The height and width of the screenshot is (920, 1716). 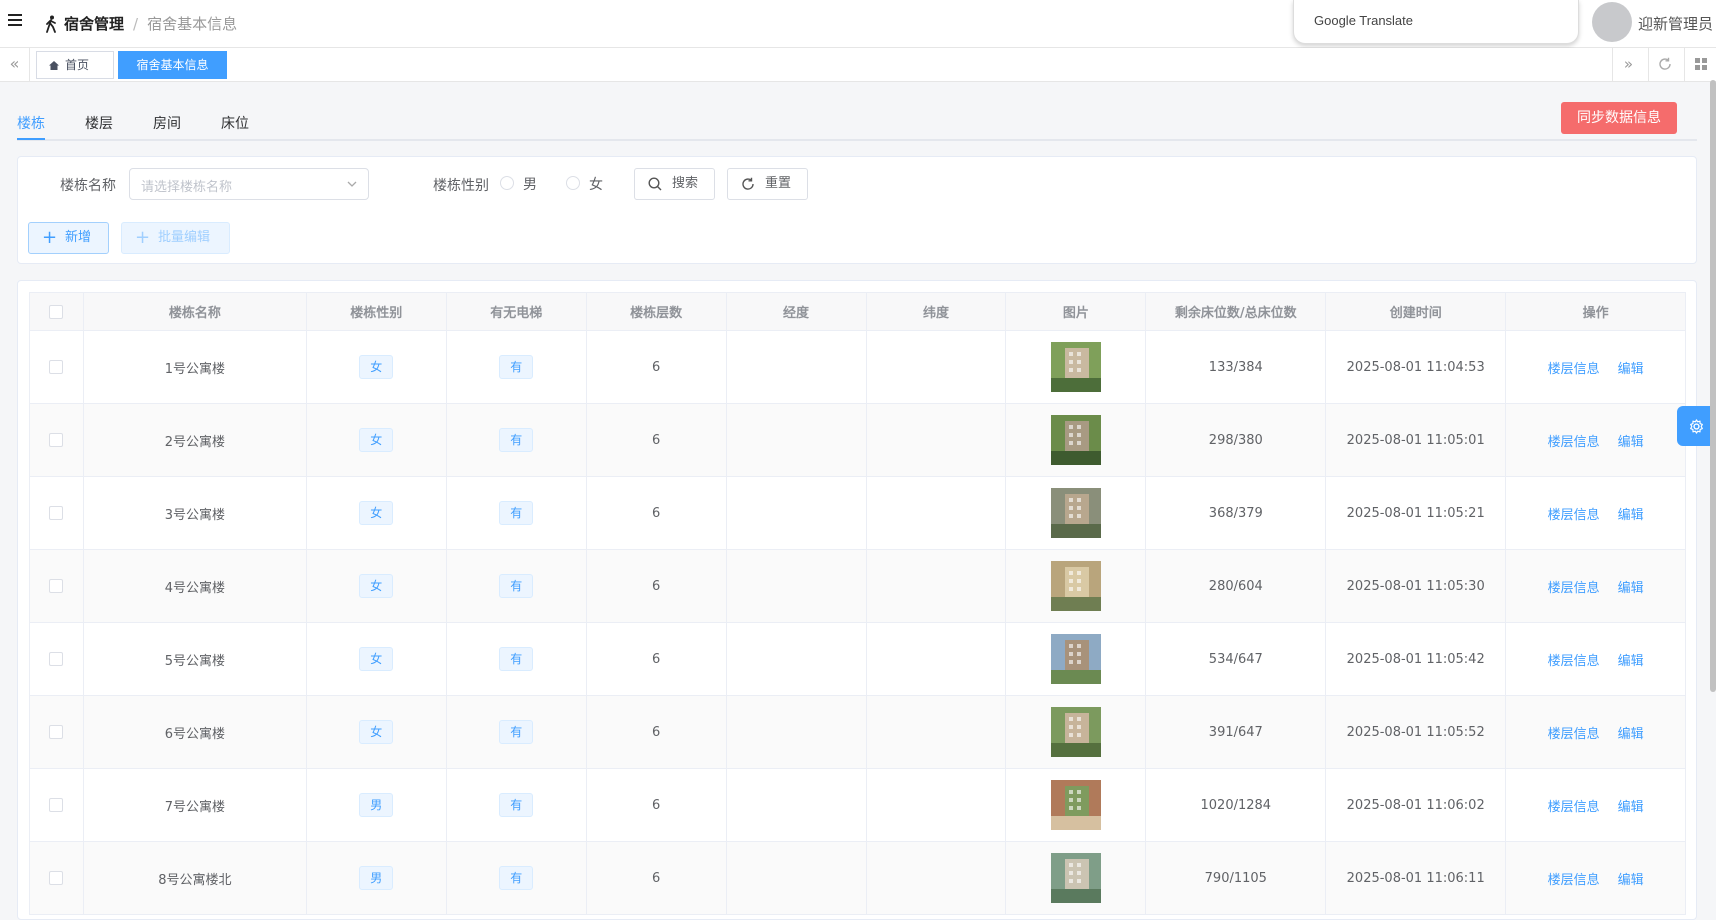 What do you see at coordinates (596, 184) in the screenshot?
I see `gender-radio-female-label: 女` at bounding box center [596, 184].